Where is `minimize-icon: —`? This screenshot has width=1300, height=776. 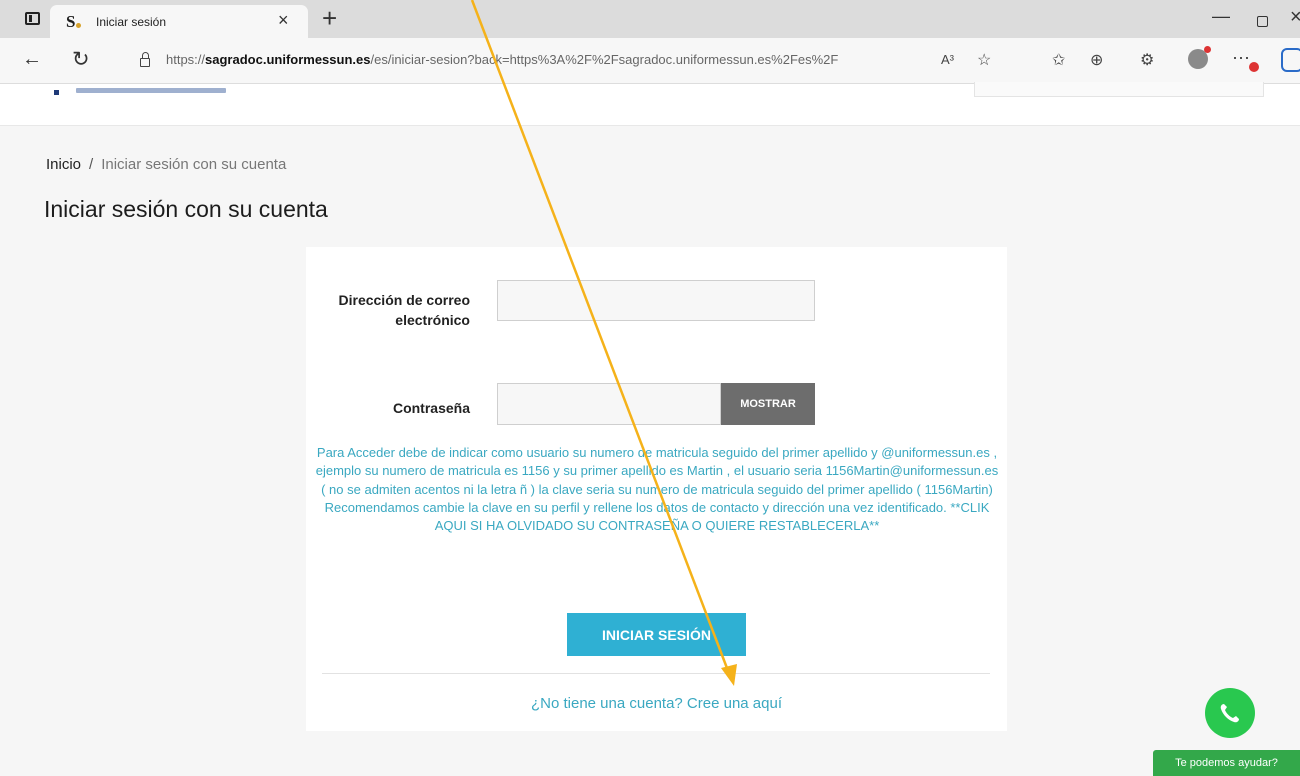 minimize-icon: — is located at coordinates (1221, 16).